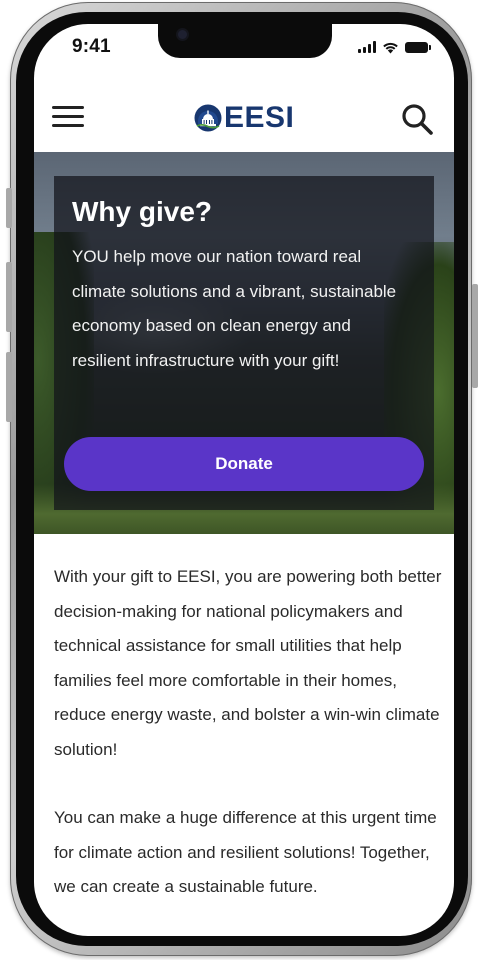 This screenshot has height=960, width=484. I want to click on hamburger-menu-icon, so click(68, 117).